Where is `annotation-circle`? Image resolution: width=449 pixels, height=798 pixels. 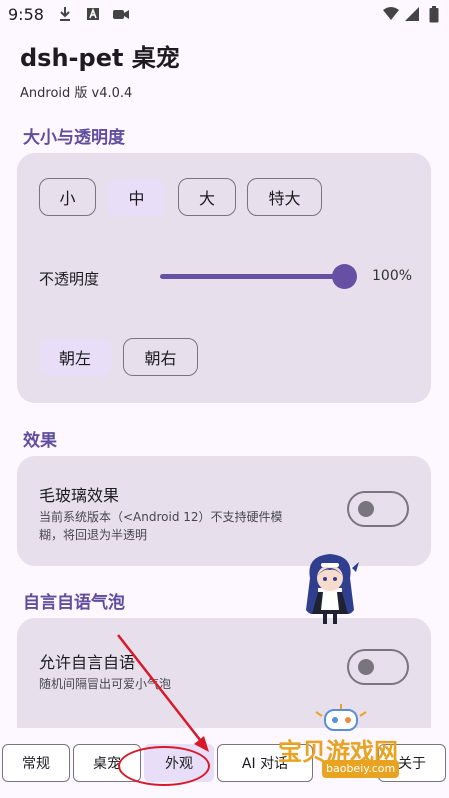
annotation-circle is located at coordinates (164, 766).